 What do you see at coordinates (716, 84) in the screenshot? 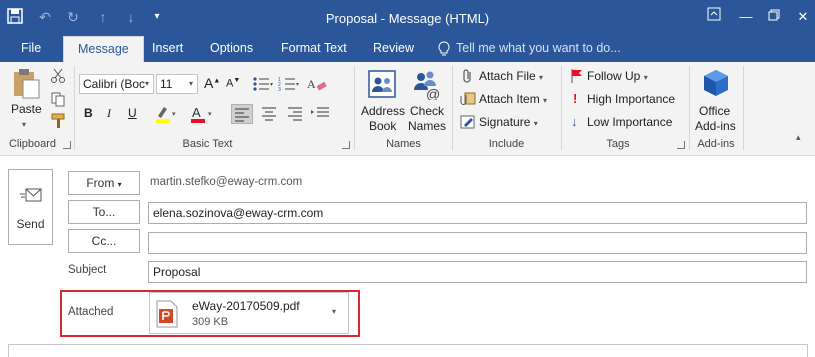
I see `office-addins-icon` at bounding box center [716, 84].